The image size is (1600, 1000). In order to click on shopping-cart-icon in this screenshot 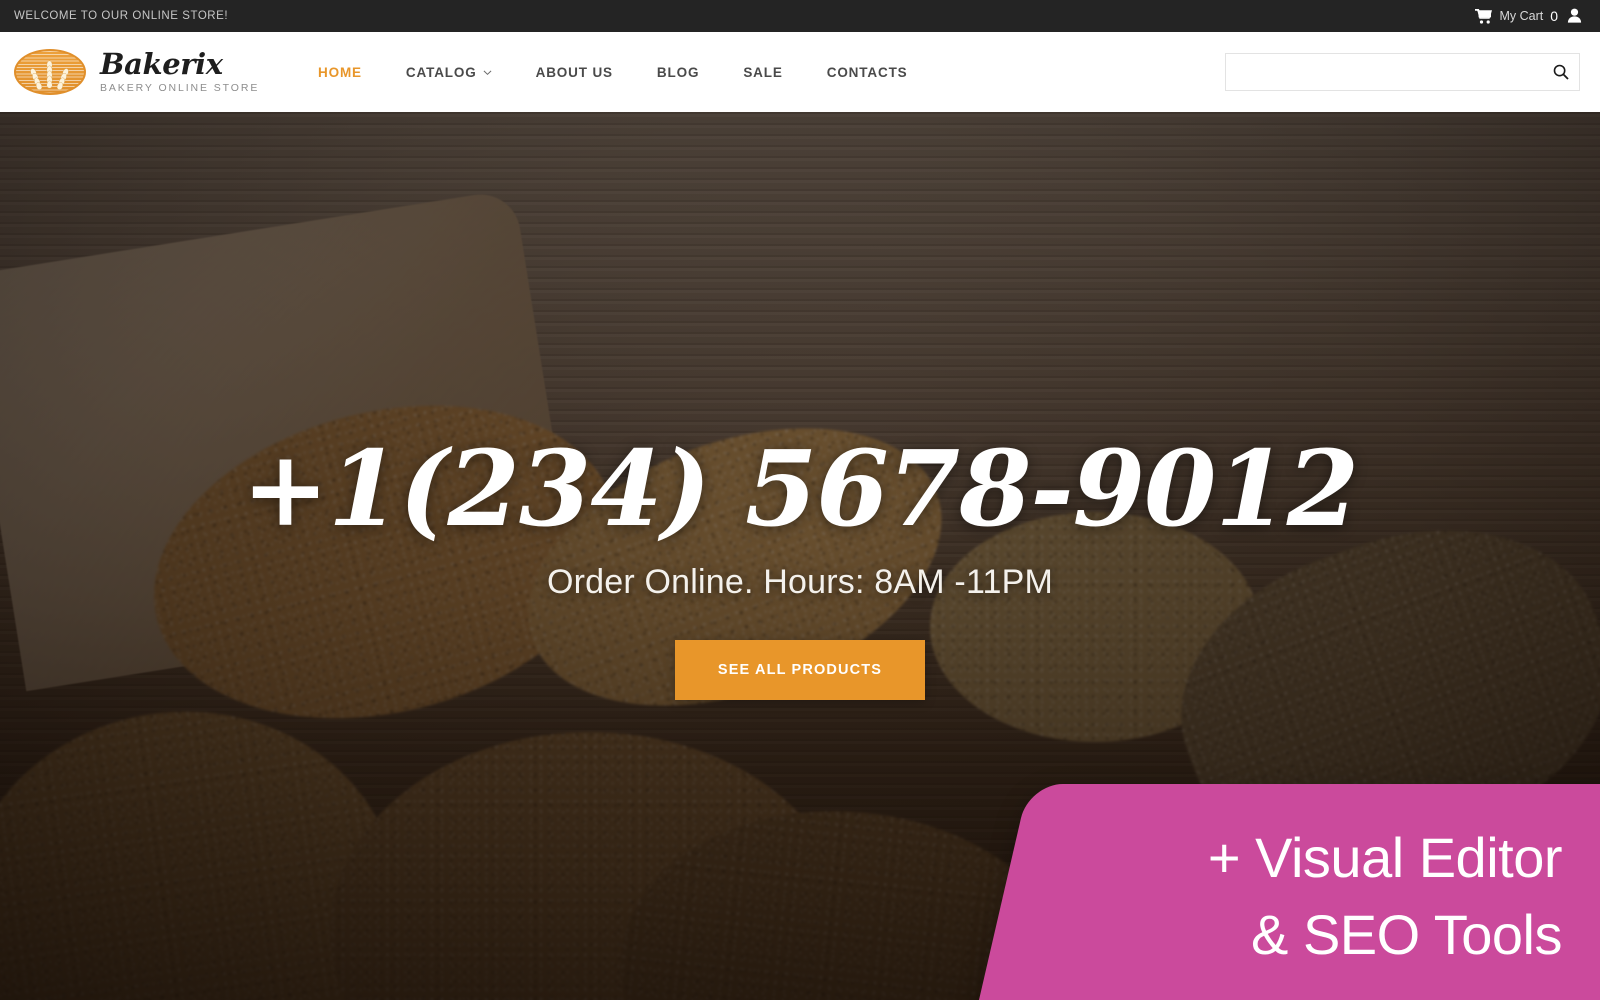, I will do `click(1484, 16)`.